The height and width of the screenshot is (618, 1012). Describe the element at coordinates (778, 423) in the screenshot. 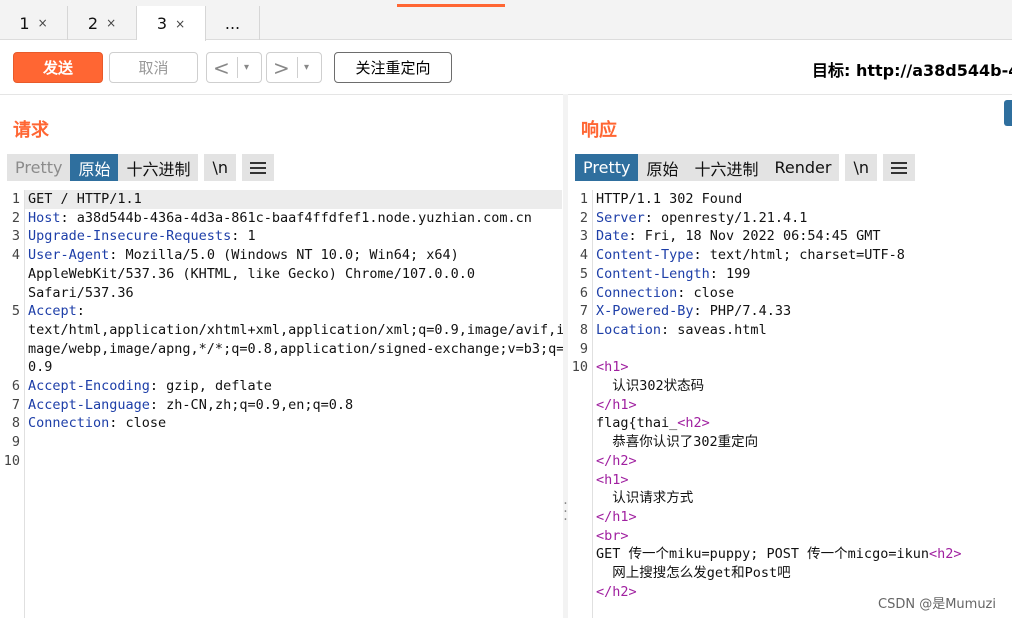

I see `code-line: flag{thai_<h2>` at that location.